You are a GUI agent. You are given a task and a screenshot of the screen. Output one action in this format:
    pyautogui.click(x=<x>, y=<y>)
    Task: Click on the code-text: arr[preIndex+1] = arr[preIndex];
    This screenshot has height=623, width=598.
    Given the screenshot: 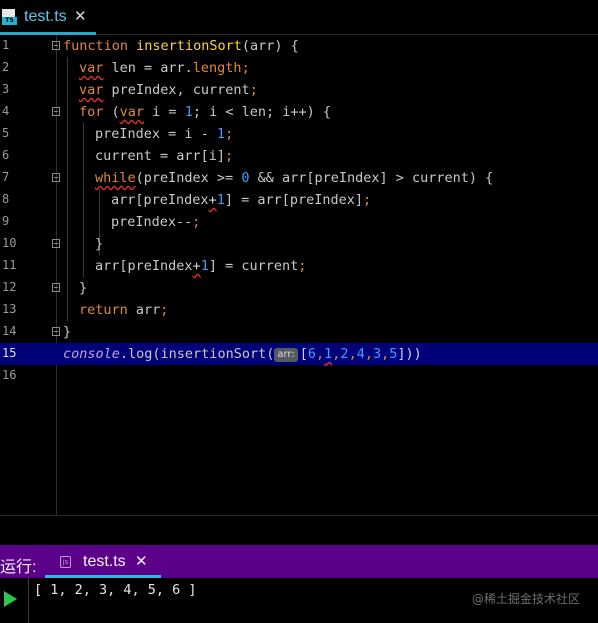 What is the action you would take?
    pyautogui.click(x=241, y=200)
    